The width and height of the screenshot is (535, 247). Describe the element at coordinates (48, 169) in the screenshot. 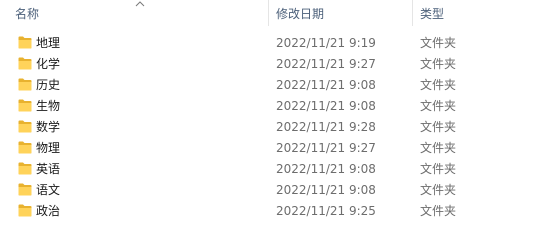

I see `file-name: 英语` at that location.